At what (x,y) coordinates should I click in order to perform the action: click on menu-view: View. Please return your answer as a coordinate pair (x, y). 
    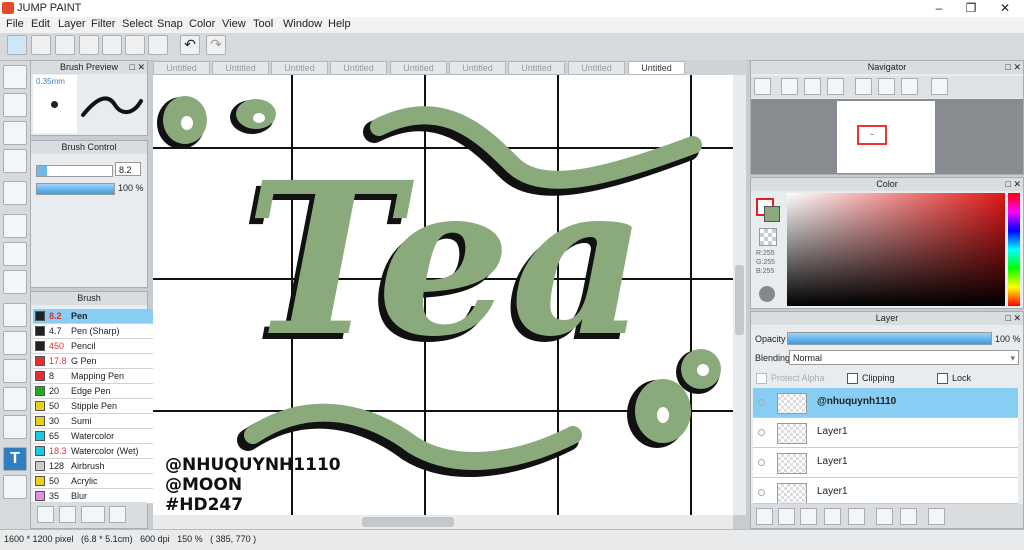
    Looking at the image, I should click on (234, 24).